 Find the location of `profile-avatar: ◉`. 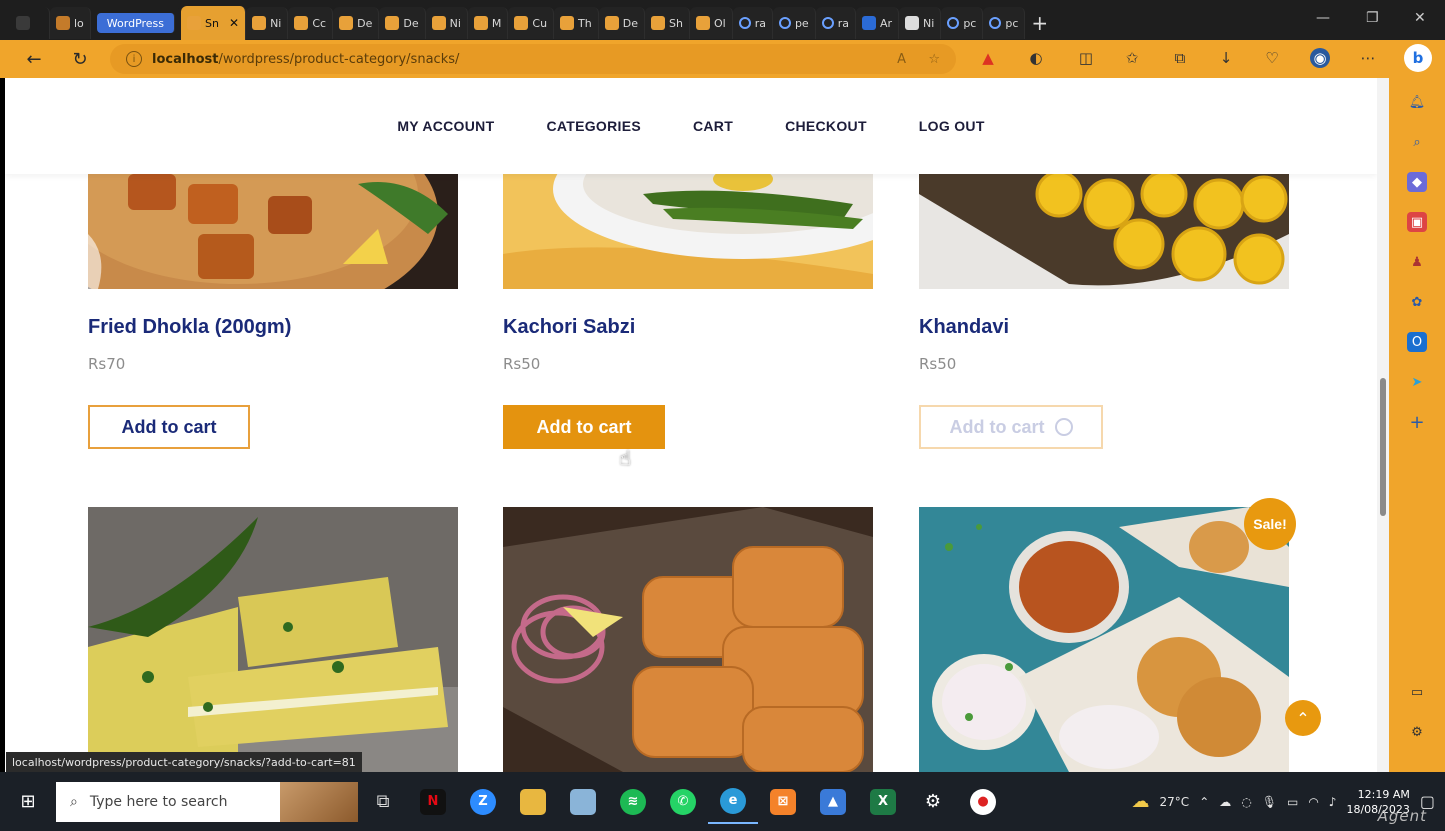

profile-avatar: ◉ is located at coordinates (1320, 58).